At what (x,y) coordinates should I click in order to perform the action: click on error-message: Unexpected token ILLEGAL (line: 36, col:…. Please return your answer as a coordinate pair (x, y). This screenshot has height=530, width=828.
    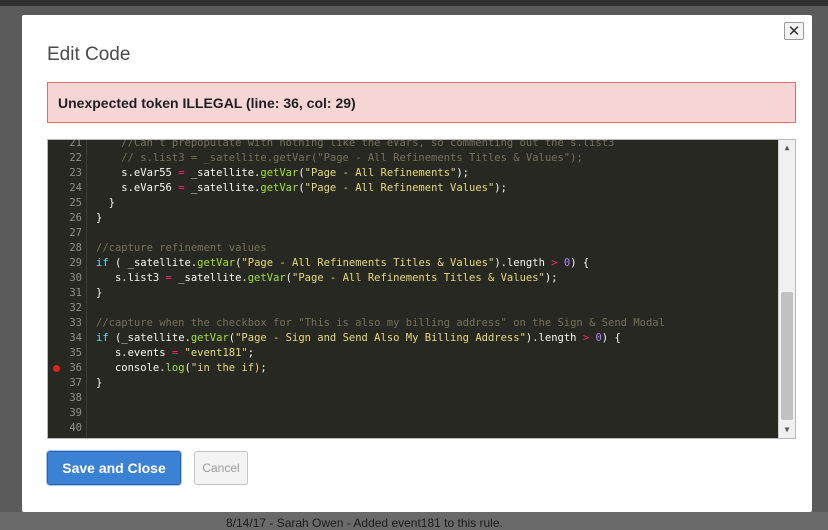
    Looking at the image, I should click on (207, 103).